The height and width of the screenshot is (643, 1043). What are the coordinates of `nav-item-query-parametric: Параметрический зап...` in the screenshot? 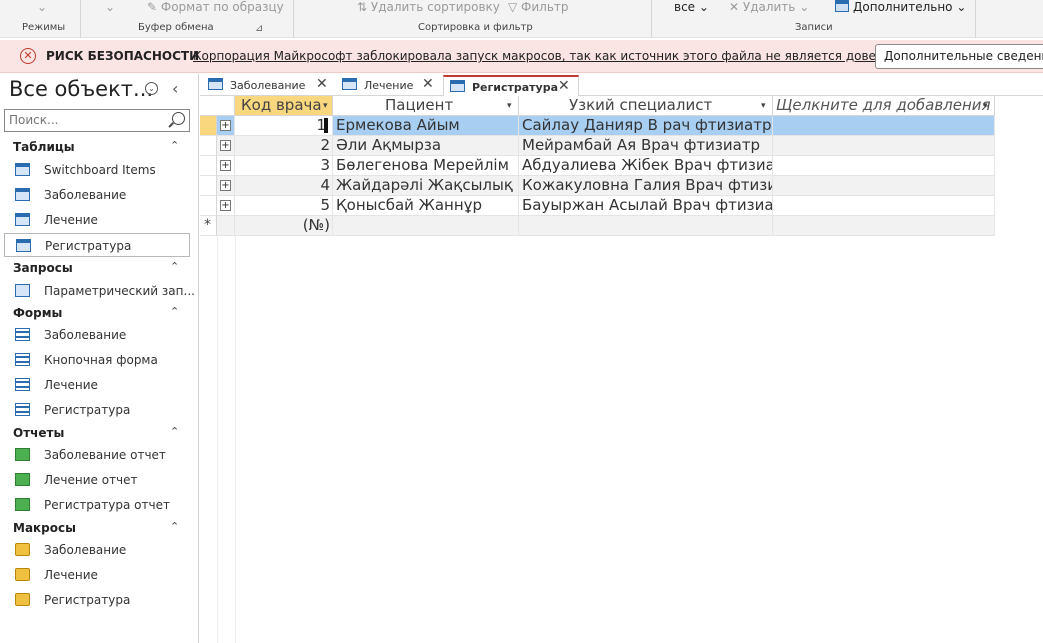 It's located at (99, 291).